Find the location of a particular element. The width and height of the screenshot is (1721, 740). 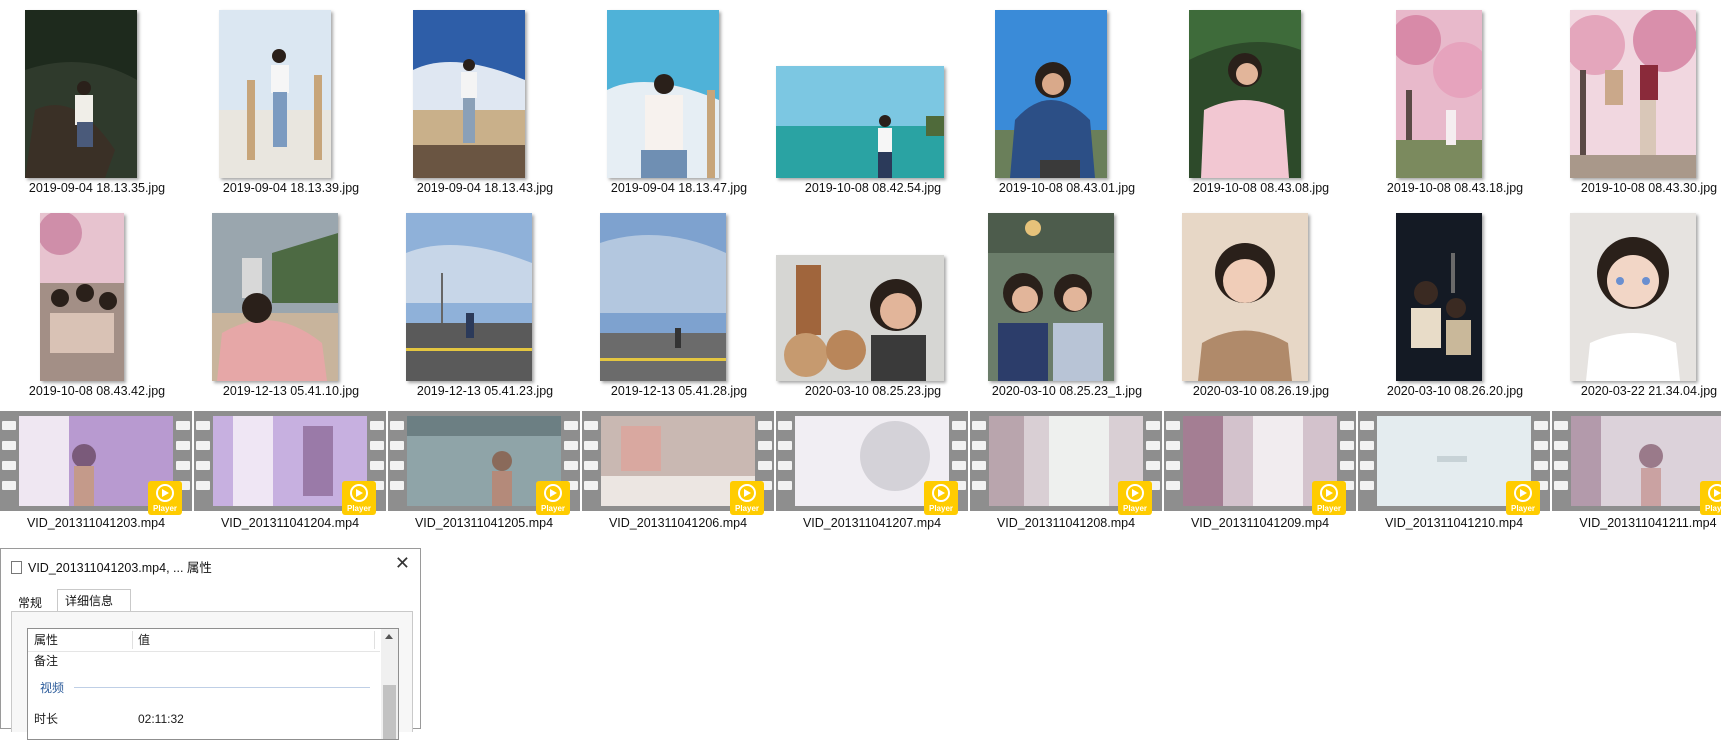

scroll-thumb is located at coordinates (389, 712).